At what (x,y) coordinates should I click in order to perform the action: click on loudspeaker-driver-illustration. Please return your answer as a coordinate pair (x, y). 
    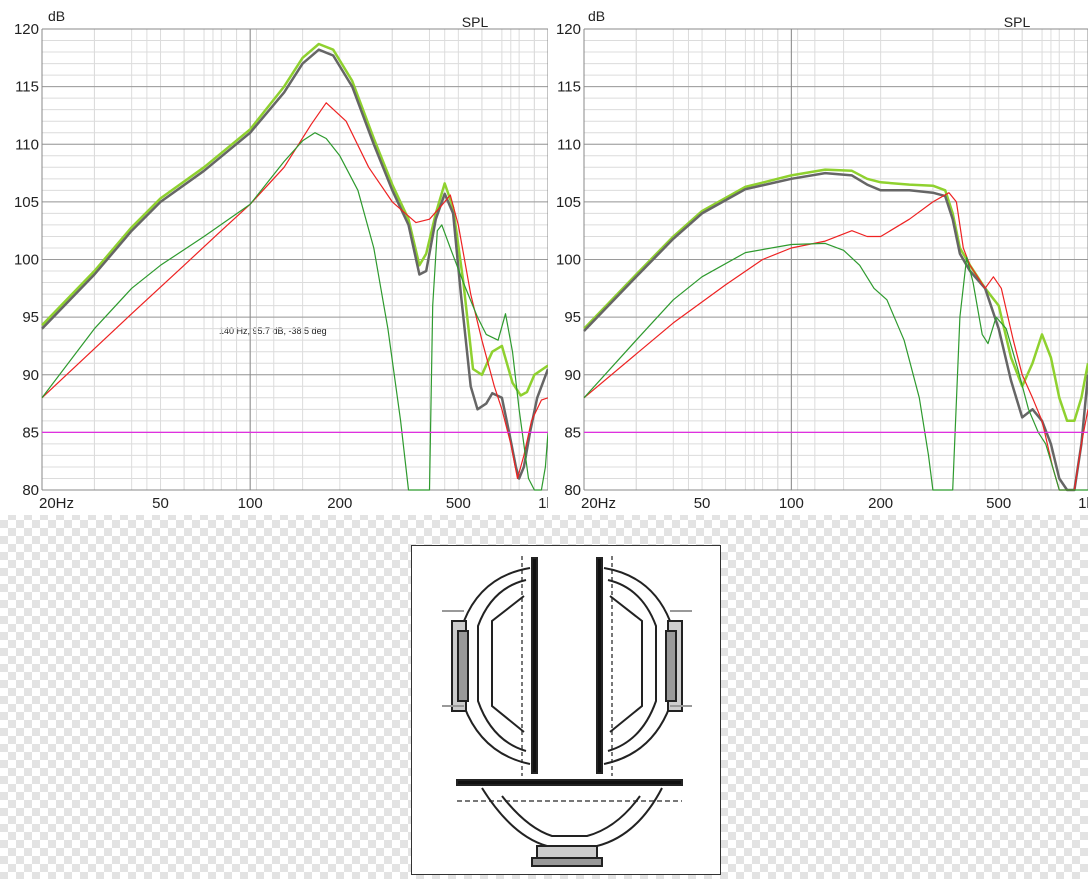
    Looking at the image, I should click on (567, 711).